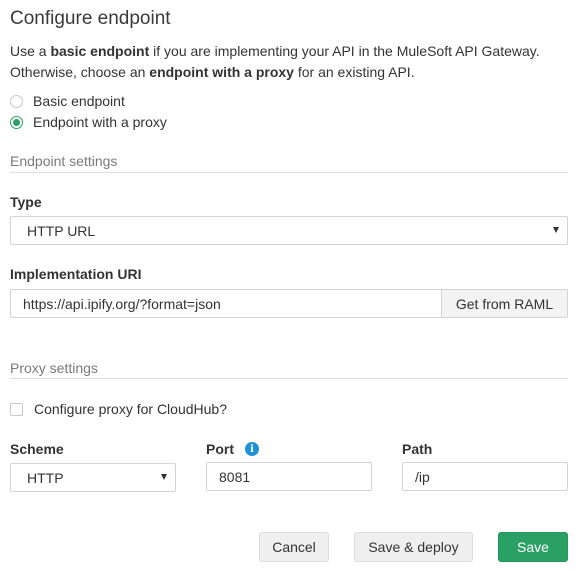 The width and height of the screenshot is (580, 573). What do you see at coordinates (413, 547) in the screenshot?
I see `save-and-deploy-button: Save & deploy` at bounding box center [413, 547].